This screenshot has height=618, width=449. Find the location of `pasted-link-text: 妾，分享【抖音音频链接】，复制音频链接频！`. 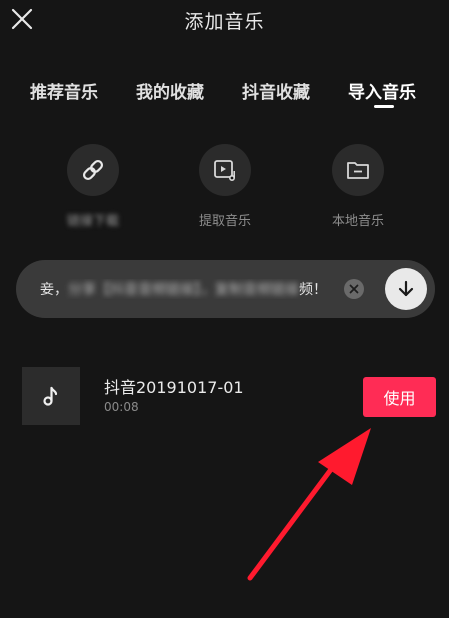

pasted-link-text: 妾，分享【抖音音频链接】，复制音频链接频！ is located at coordinates (190, 289).